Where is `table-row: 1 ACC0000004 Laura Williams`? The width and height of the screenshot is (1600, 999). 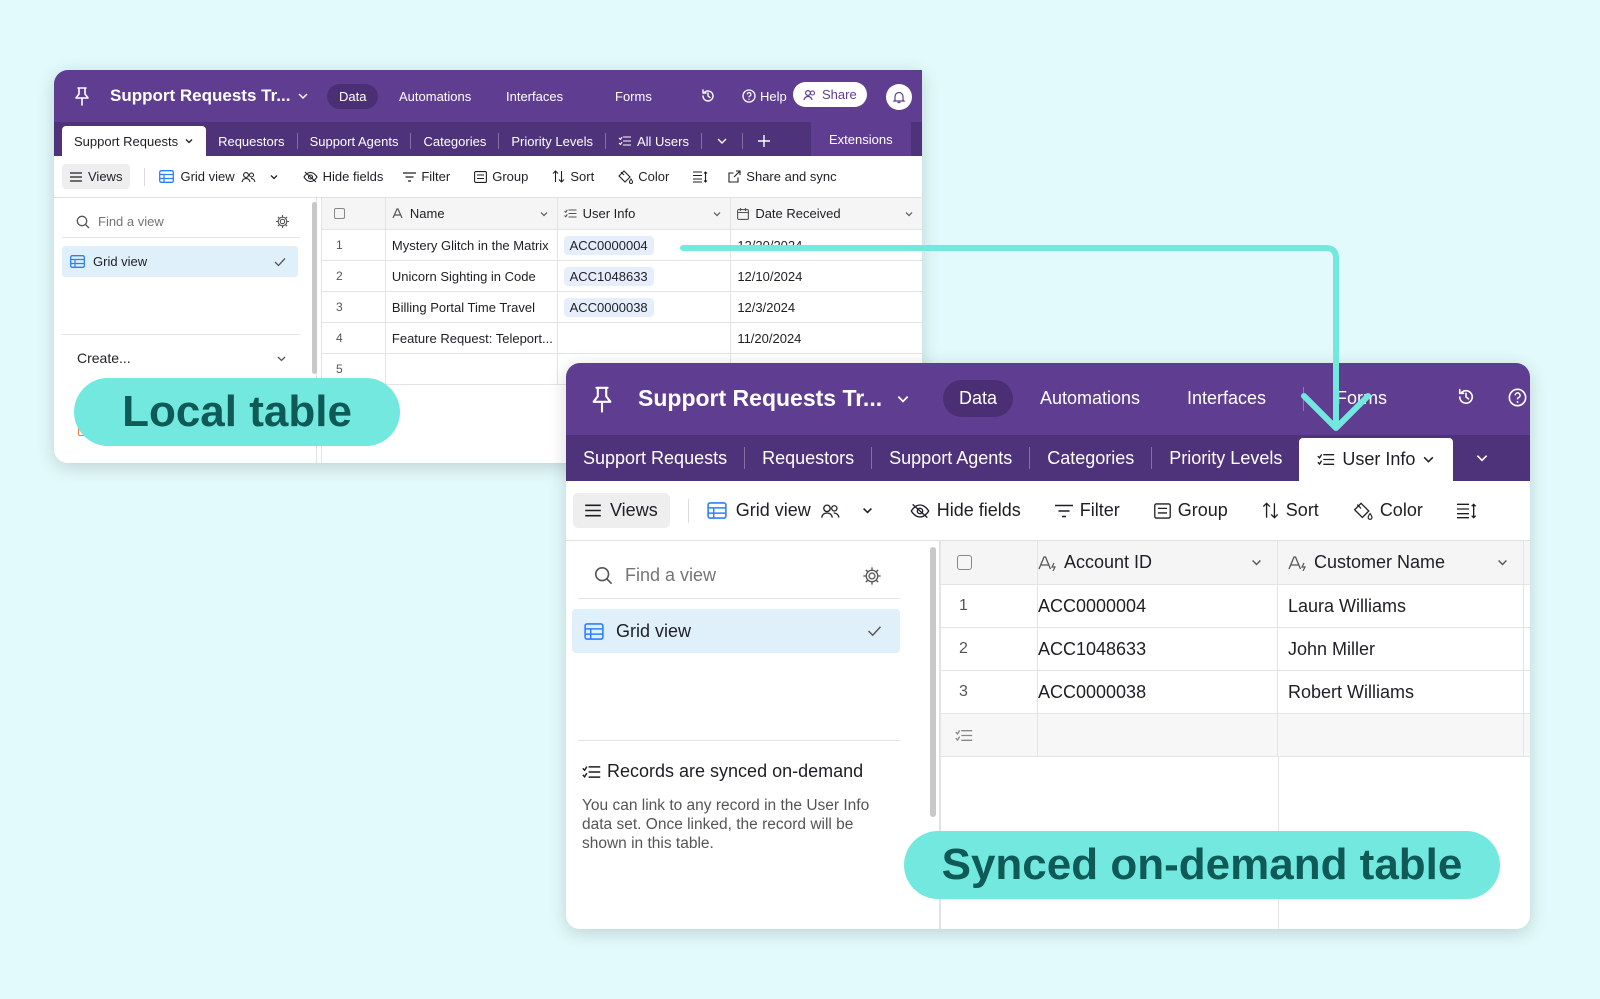 table-row: 1 ACC0000004 Laura Williams is located at coordinates (1235, 606).